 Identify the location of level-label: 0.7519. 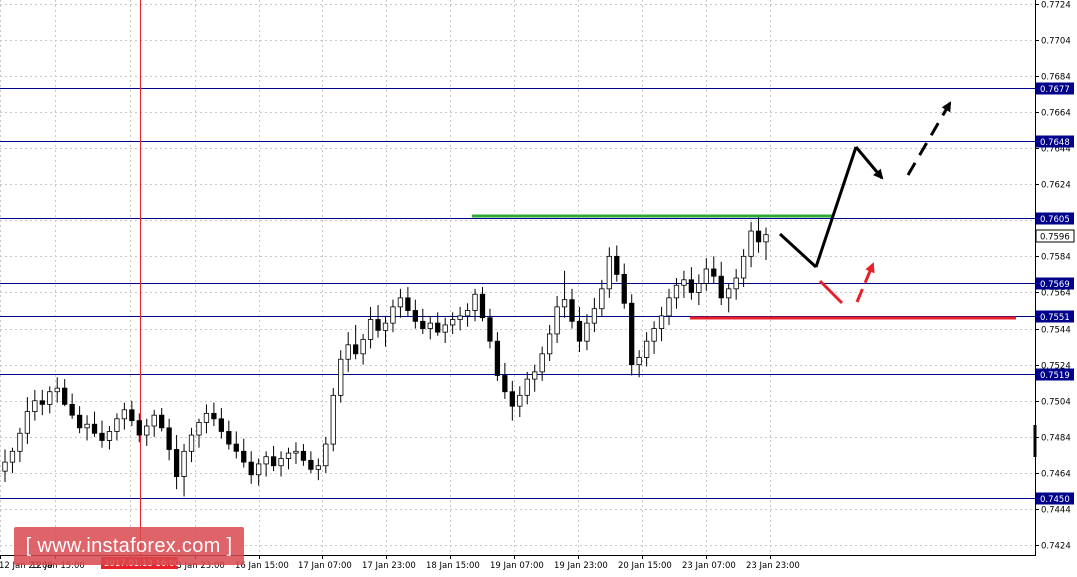
(1055, 376).